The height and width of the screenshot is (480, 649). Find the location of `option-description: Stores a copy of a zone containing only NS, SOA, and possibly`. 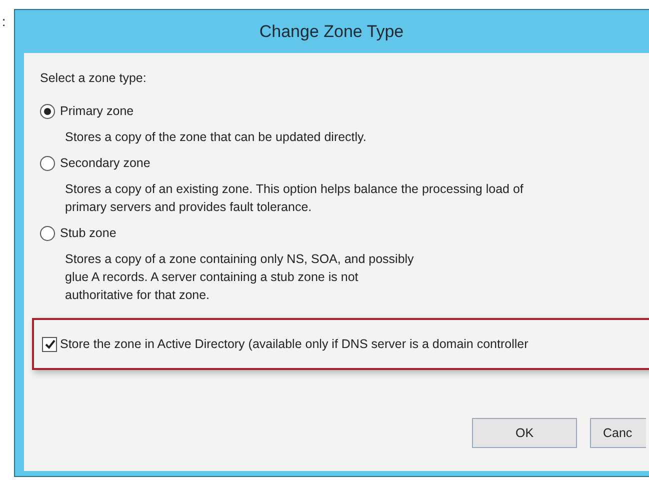

option-description: Stores a copy of a zone containing only NS, SOA, and possibly is located at coordinates (240, 259).